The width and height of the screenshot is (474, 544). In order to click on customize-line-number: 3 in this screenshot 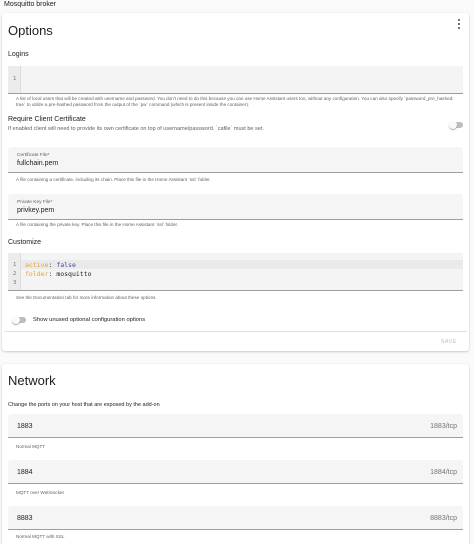, I will do `click(15, 283)`.